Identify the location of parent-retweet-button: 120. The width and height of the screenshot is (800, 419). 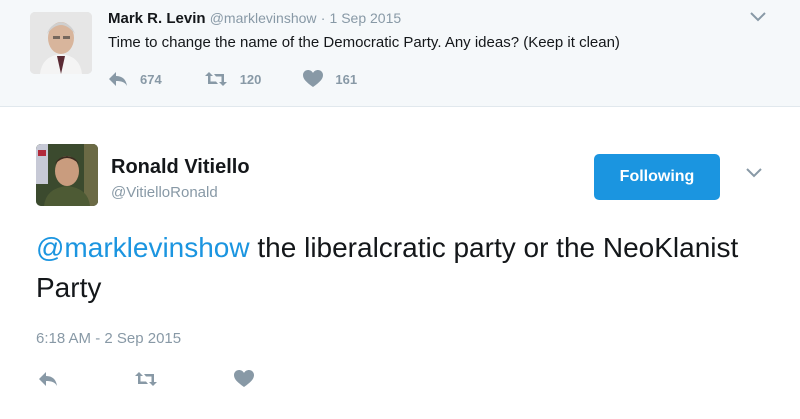
(233, 79).